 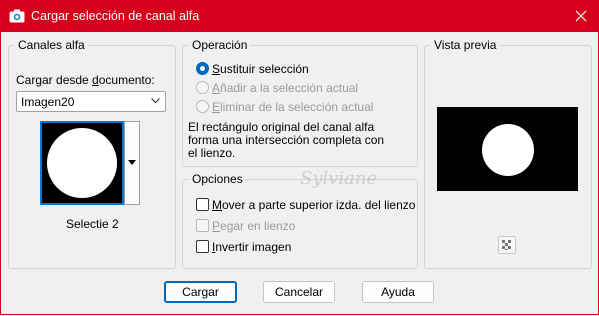 What do you see at coordinates (202, 68) in the screenshot?
I see `replace-selection-radio` at bounding box center [202, 68].